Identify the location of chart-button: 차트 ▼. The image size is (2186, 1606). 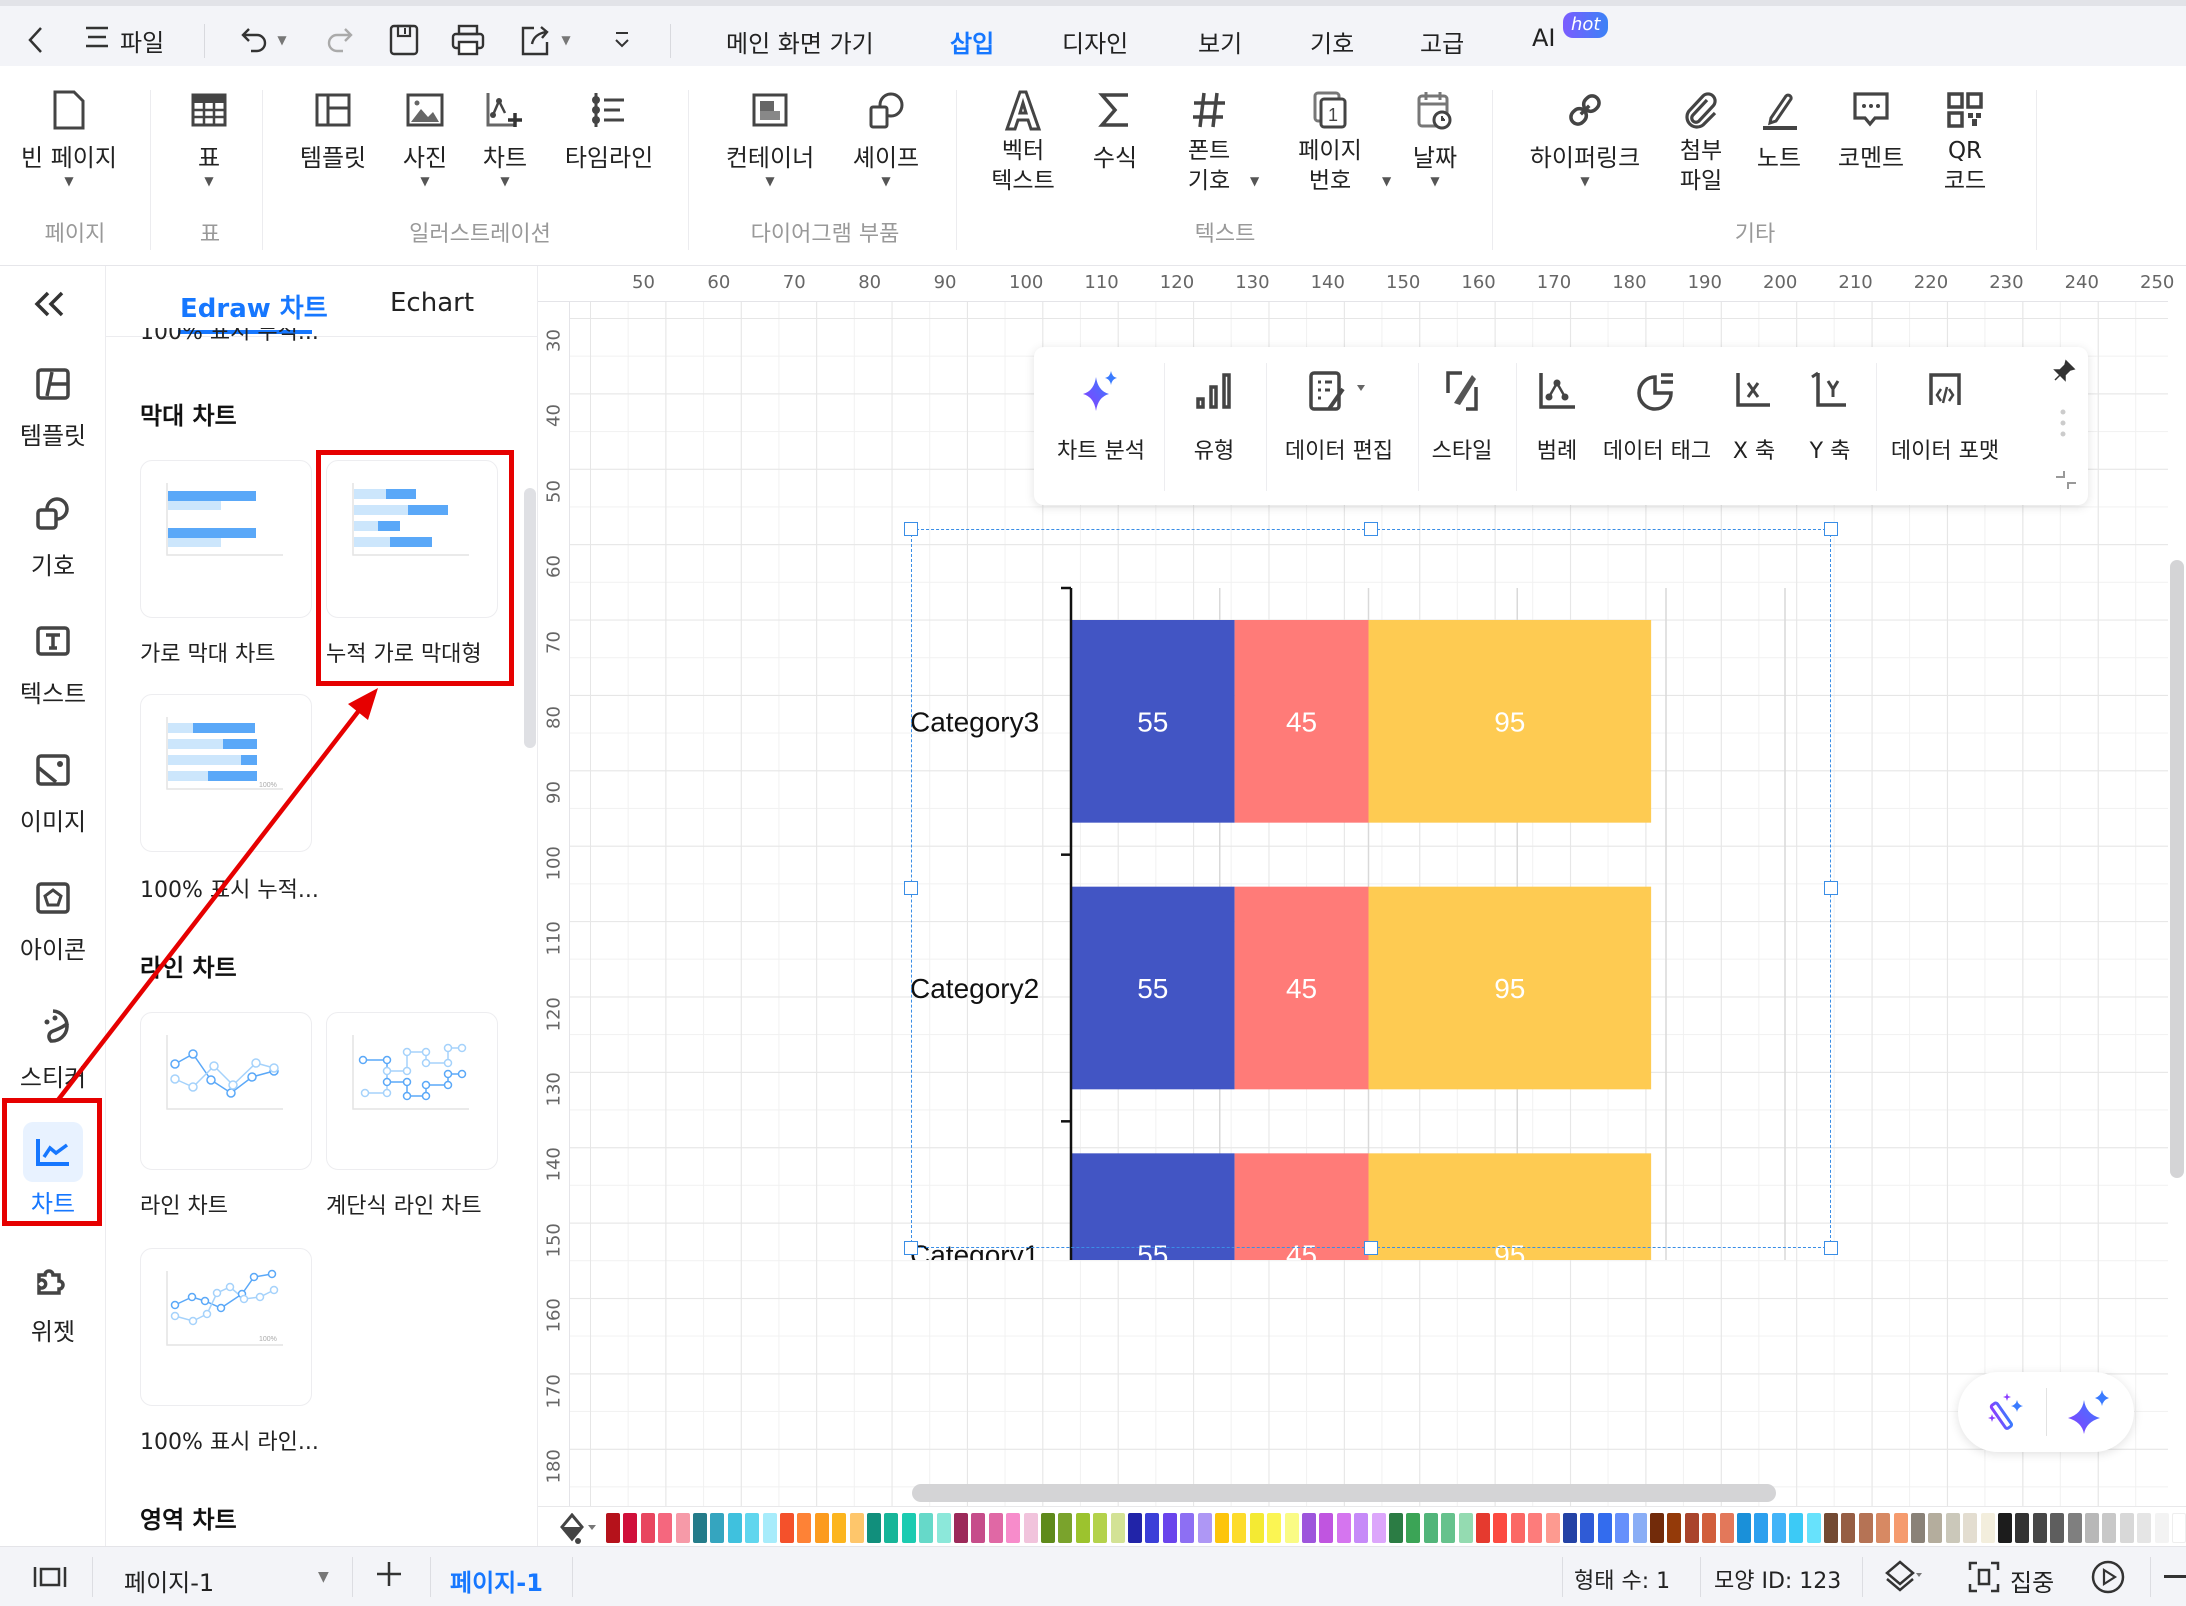
(505, 137).